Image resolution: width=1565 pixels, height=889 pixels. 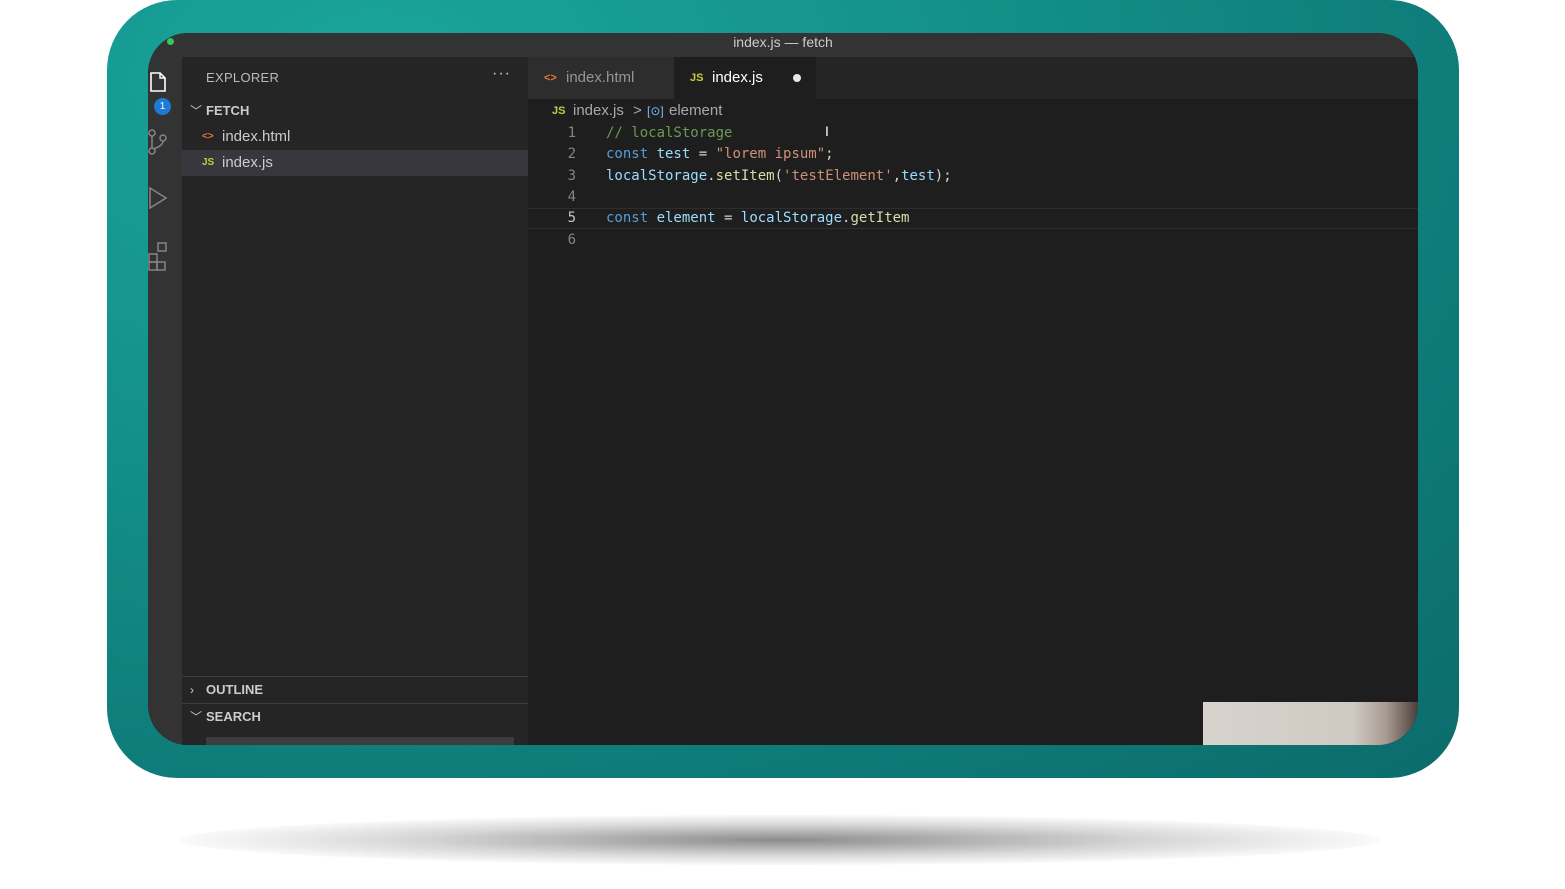 I want to click on file-name: index.html, so click(x=256, y=136).